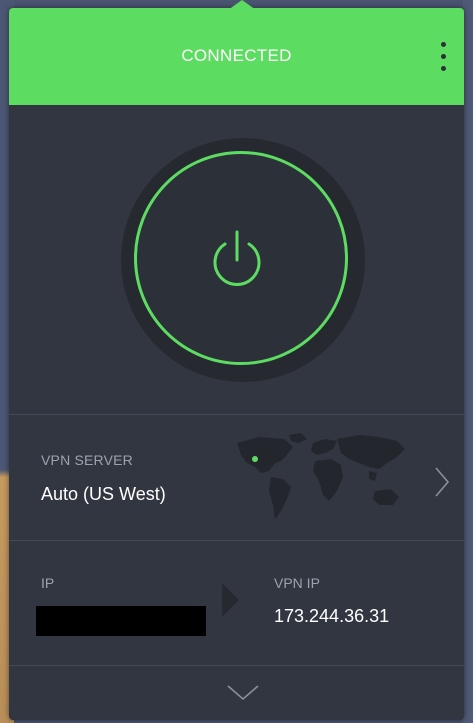 The width and height of the screenshot is (473, 723). I want to click on vpn-ip-value: 173.244.36.31, so click(332, 616).